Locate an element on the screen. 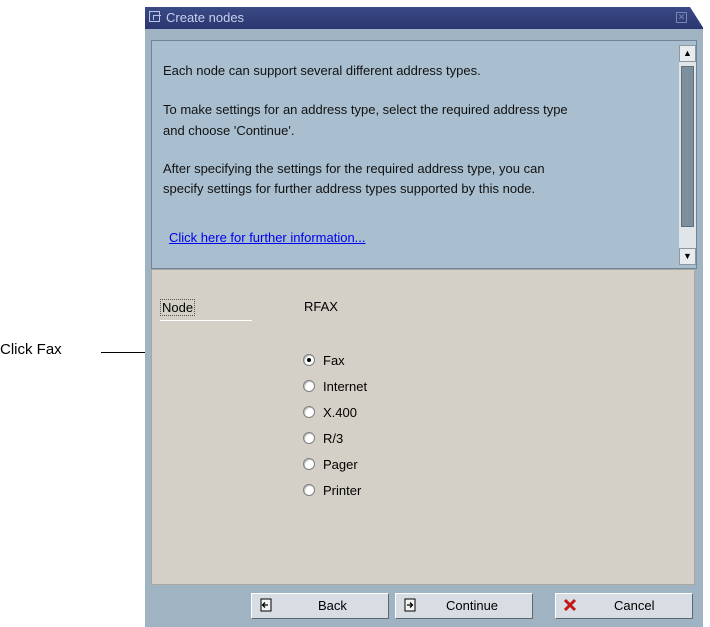 This screenshot has height=627, width=710. radio-internet-label: Internet is located at coordinates (345, 386).